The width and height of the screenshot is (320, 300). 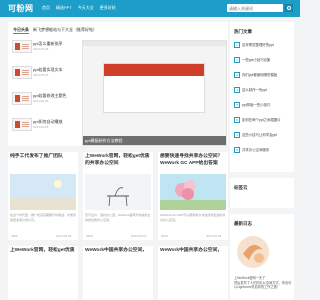 What do you see at coordinates (243, 31) in the screenshot?
I see `sidebar-hot-title: 热门文章` at bounding box center [243, 31].